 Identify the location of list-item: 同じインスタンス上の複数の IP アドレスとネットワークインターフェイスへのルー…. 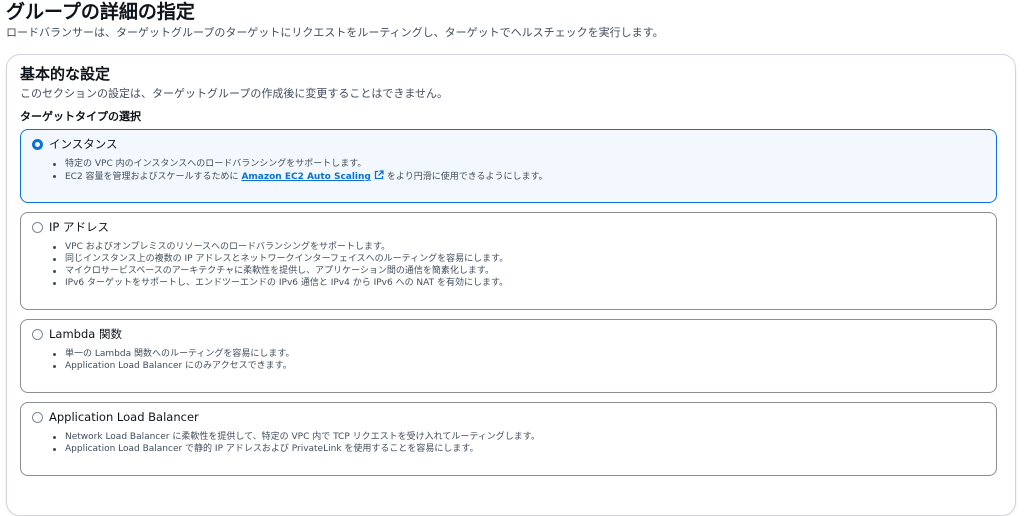
(280, 259).